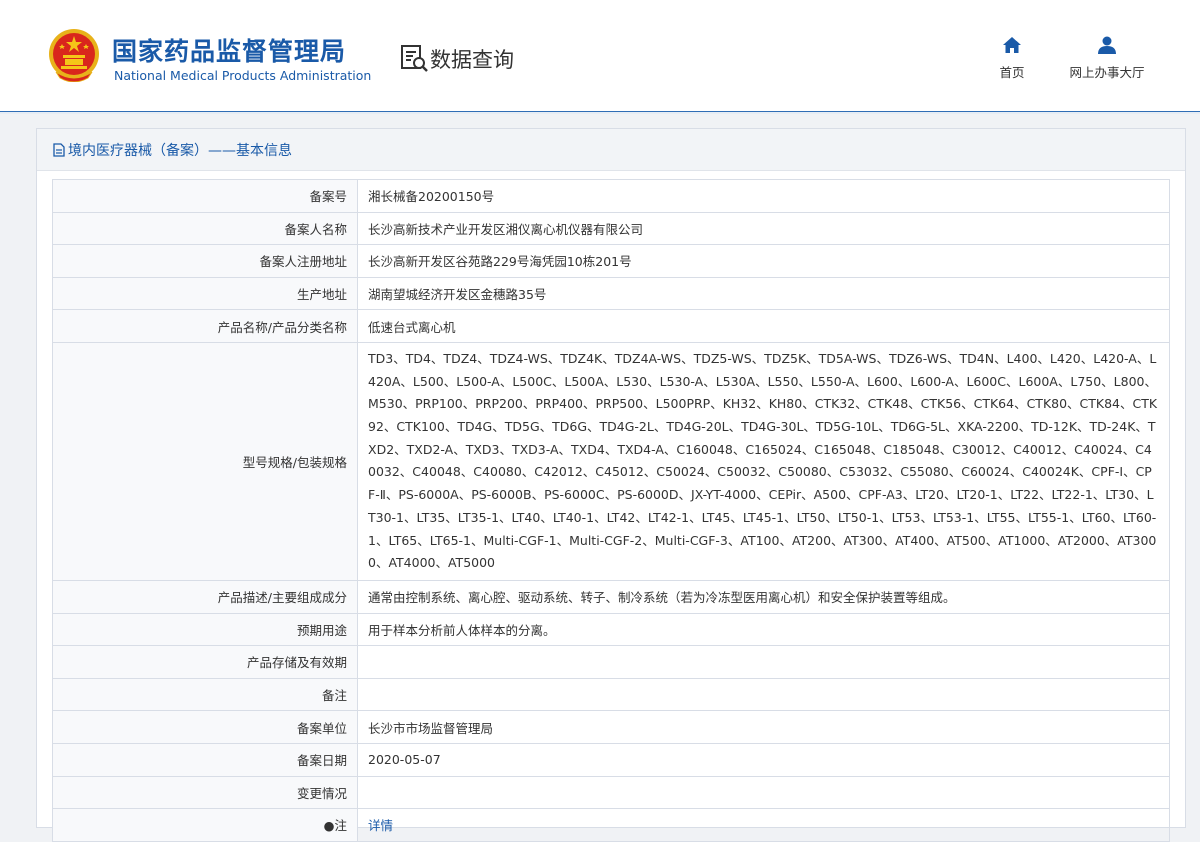 This screenshot has width=1200, height=842. Describe the element at coordinates (763, 759) in the screenshot. I see `field-value: 2020-05-07` at that location.